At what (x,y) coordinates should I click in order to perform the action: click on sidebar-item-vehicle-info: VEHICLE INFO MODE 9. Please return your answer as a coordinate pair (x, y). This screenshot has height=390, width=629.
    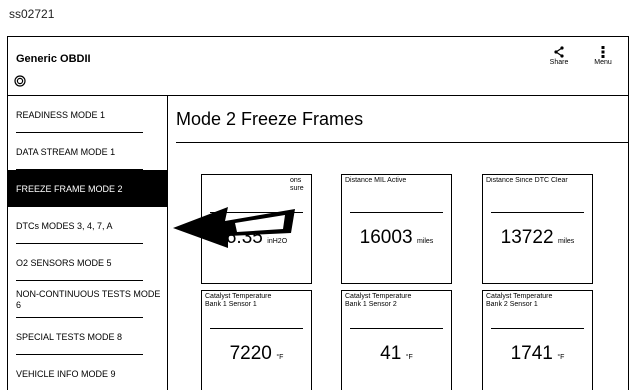
    Looking at the image, I should click on (87, 372).